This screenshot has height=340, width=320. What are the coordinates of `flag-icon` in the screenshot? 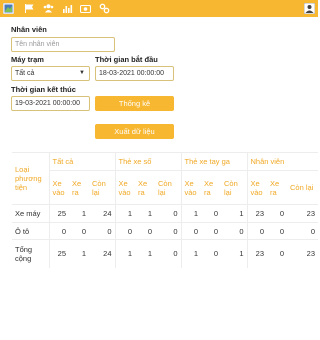 It's located at (29, 8).